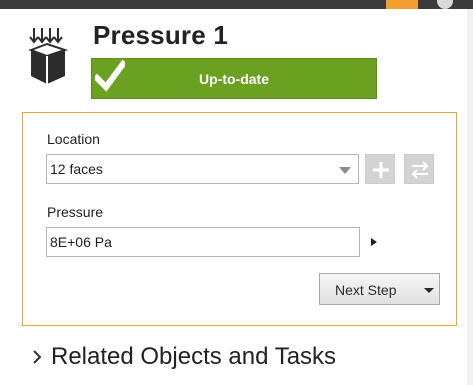 Image resolution: width=473 pixels, height=385 pixels. I want to click on top-bar-accent, so click(402, 4).